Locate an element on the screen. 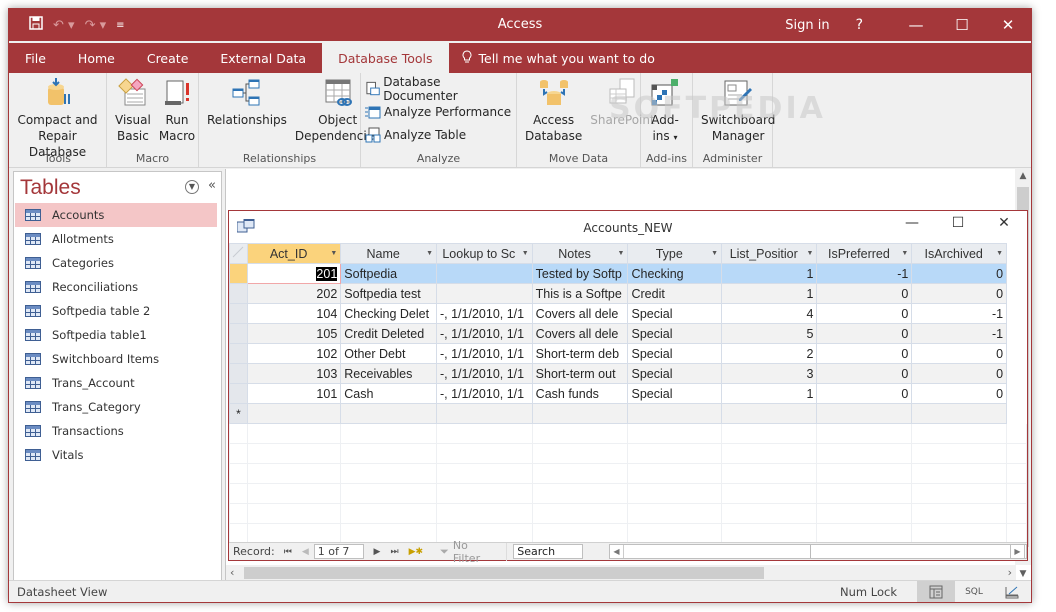 This screenshot has height=612, width=1056. datasheet-close-button: ✕ is located at coordinates (1004, 223).